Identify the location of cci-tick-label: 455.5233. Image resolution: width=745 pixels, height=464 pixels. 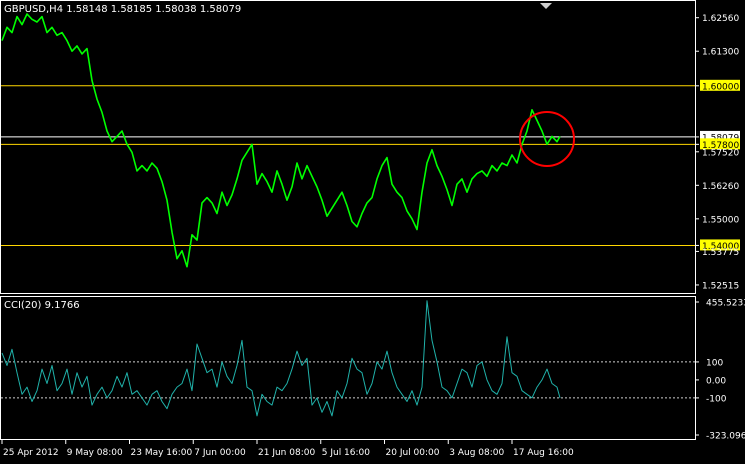
(725, 304).